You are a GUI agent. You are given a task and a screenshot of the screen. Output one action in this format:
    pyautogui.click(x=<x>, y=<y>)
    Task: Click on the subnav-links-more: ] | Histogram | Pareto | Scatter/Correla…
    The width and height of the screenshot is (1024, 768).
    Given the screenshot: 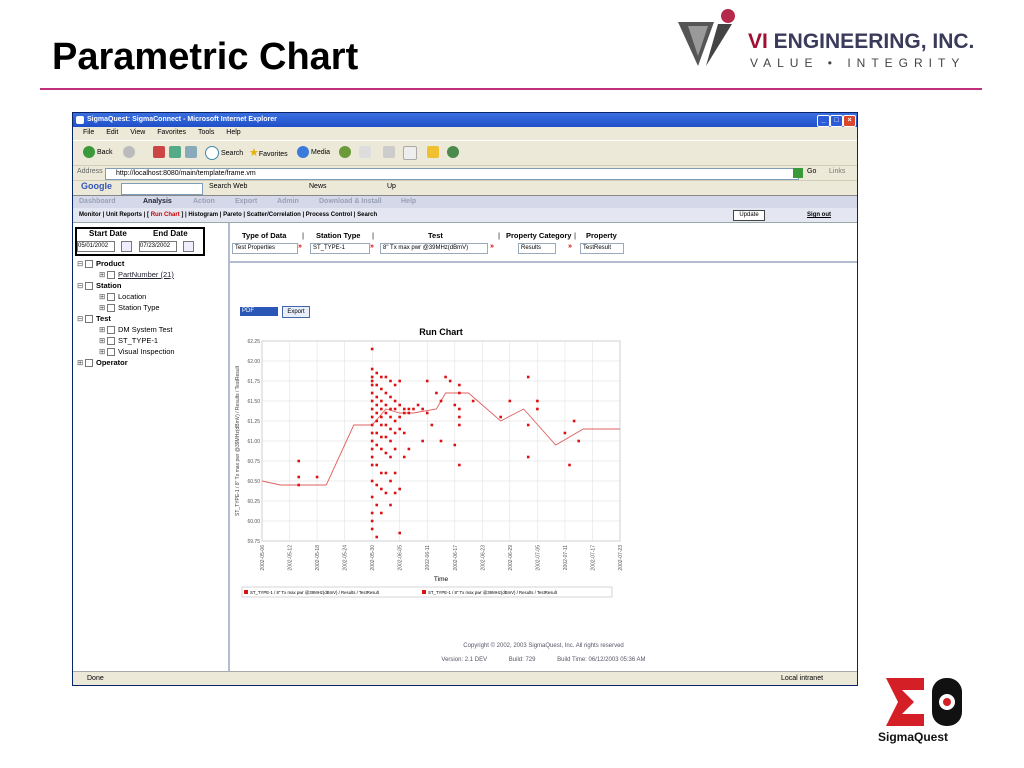 What is the action you would take?
    pyautogui.click(x=279, y=215)
    